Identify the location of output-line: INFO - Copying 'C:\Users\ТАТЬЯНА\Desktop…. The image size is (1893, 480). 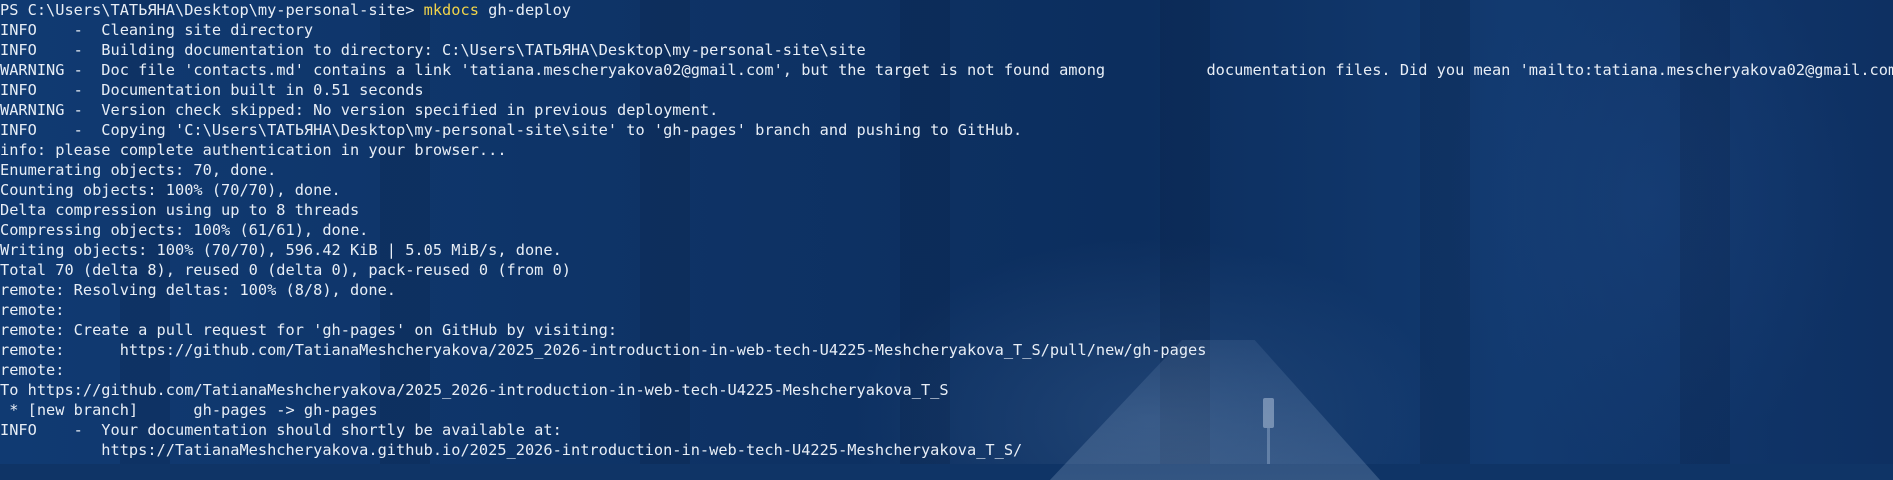
(511, 130).